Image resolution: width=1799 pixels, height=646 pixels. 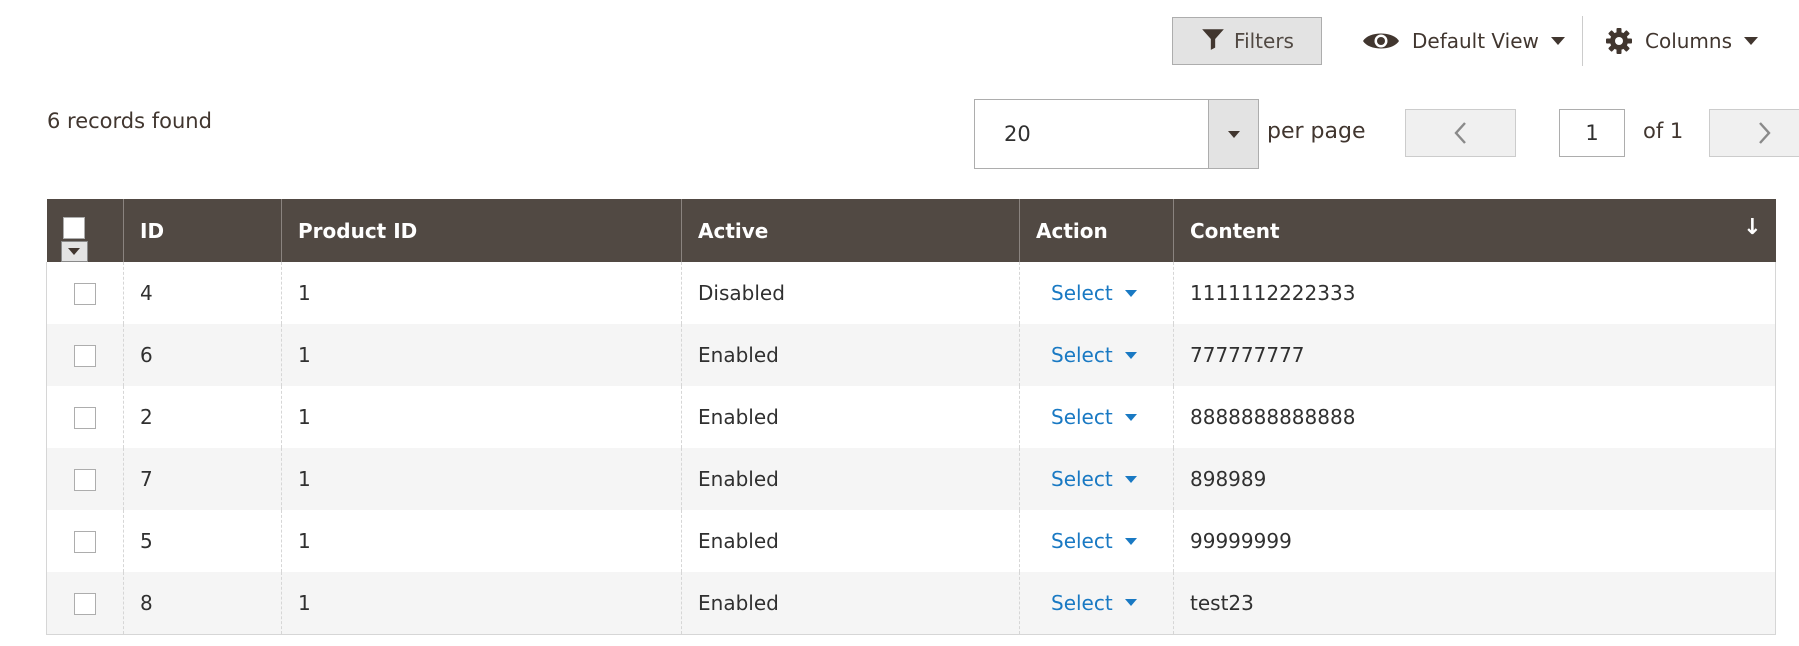 I want to click on table-row: 5 1 Enabled Select 99999999, so click(x=911, y=541).